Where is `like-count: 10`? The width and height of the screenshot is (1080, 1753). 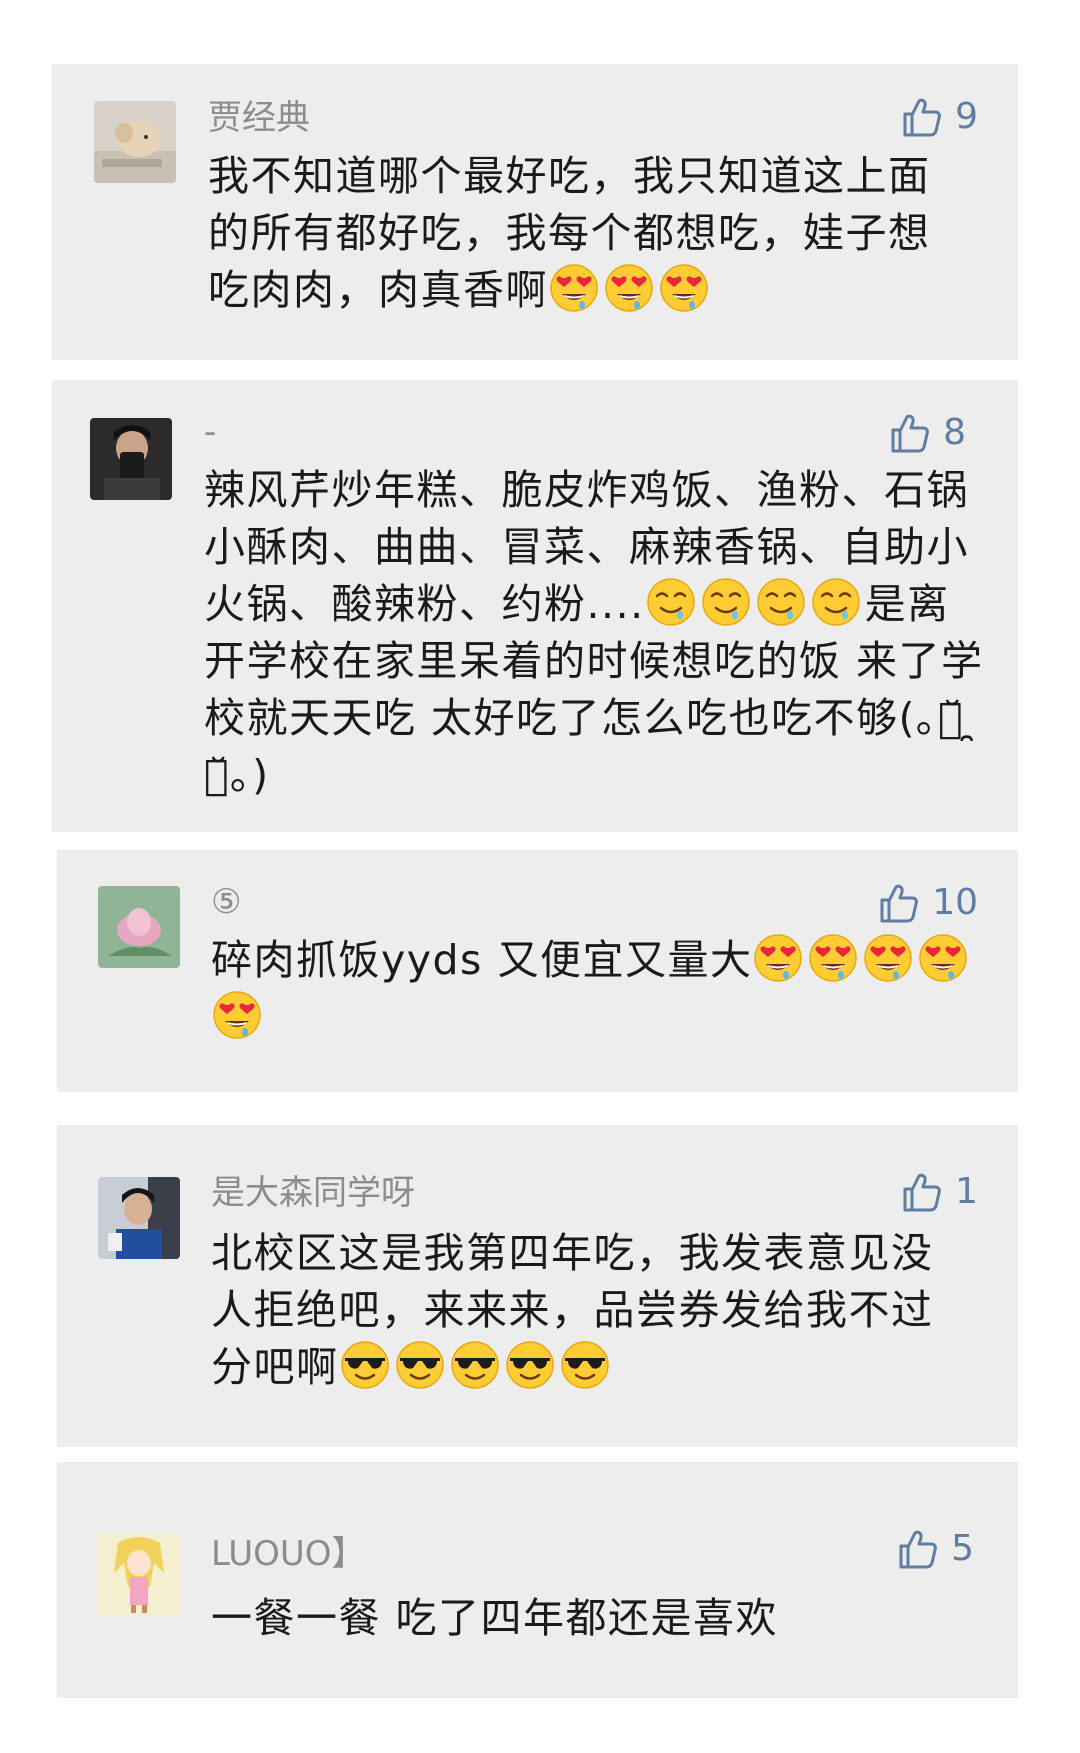
like-count: 10 is located at coordinates (955, 902).